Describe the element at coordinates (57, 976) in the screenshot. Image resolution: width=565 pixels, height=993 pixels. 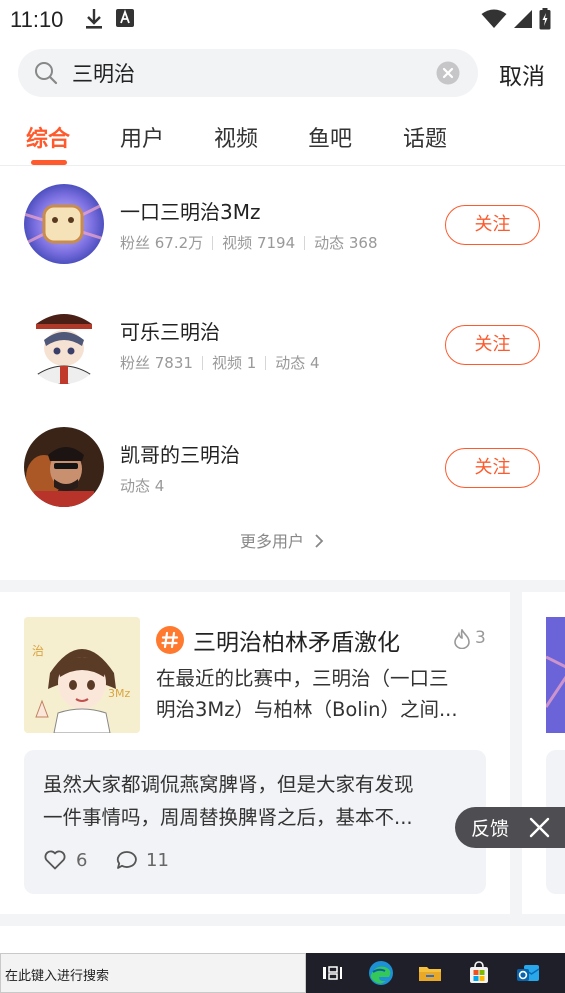
I see `taskbar-search-placeholder: 在此键入进行搜索` at that location.